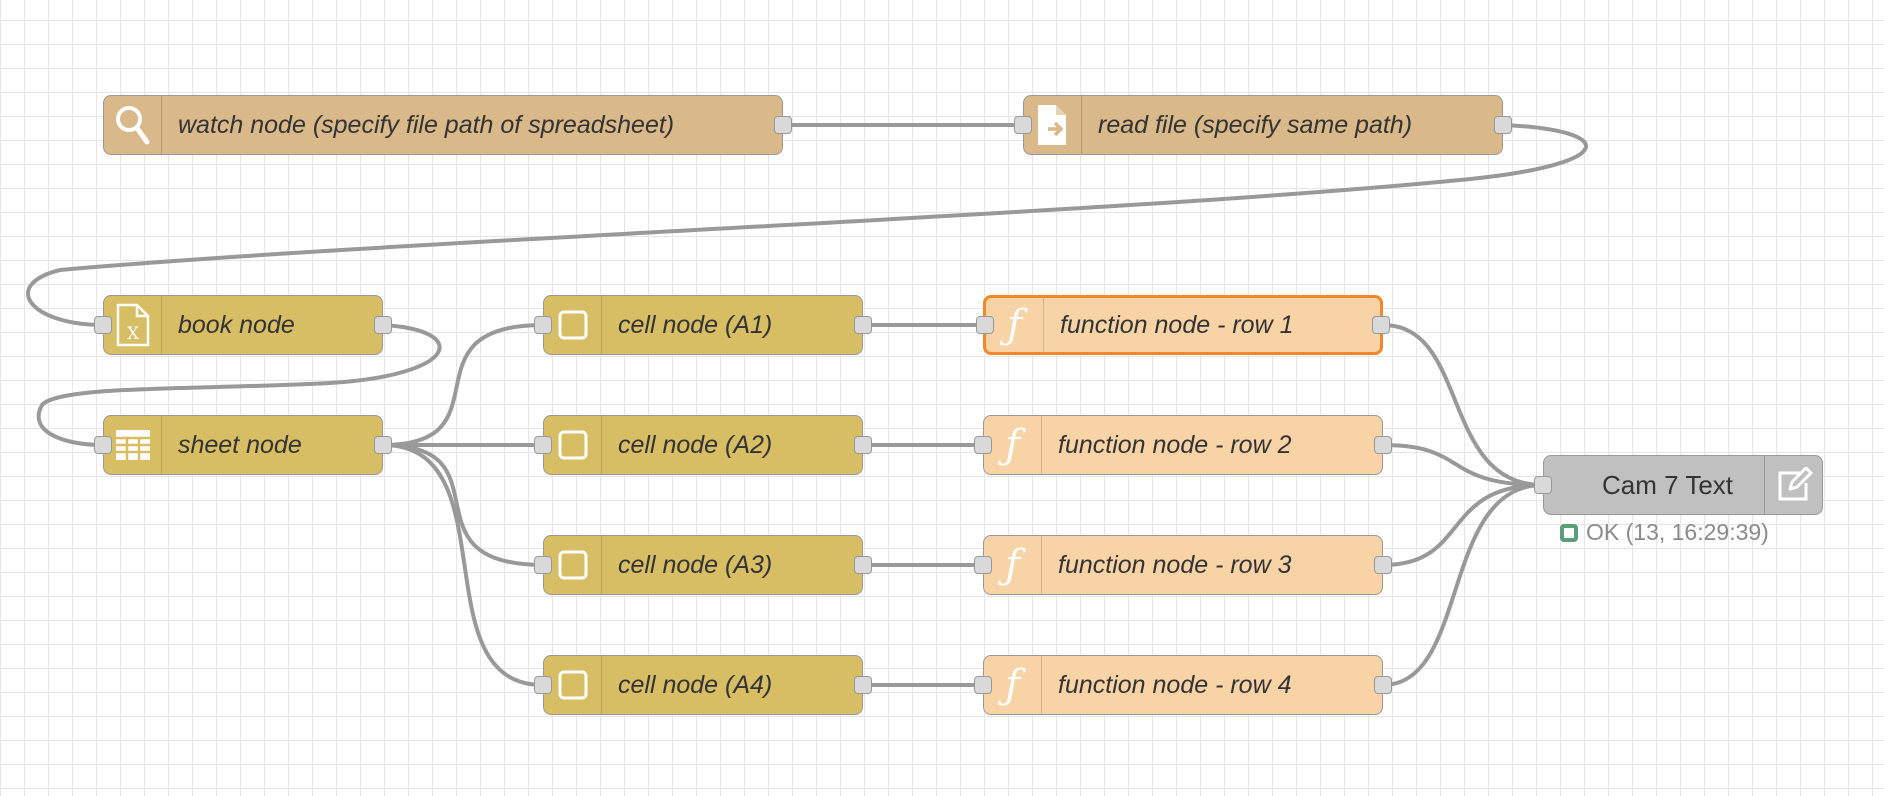  I want to click on read-file-label: read file (specify same path), so click(1255, 124).